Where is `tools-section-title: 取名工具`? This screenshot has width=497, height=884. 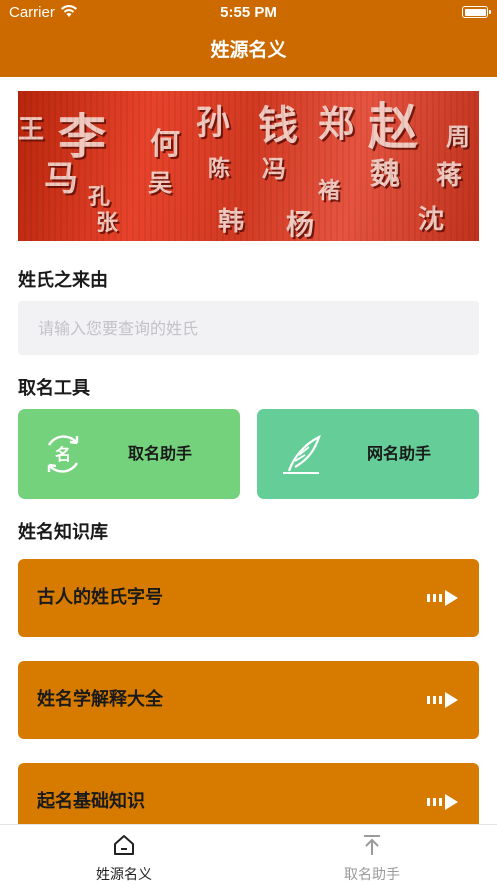
tools-section-title: 取名工具 is located at coordinates (54, 388).